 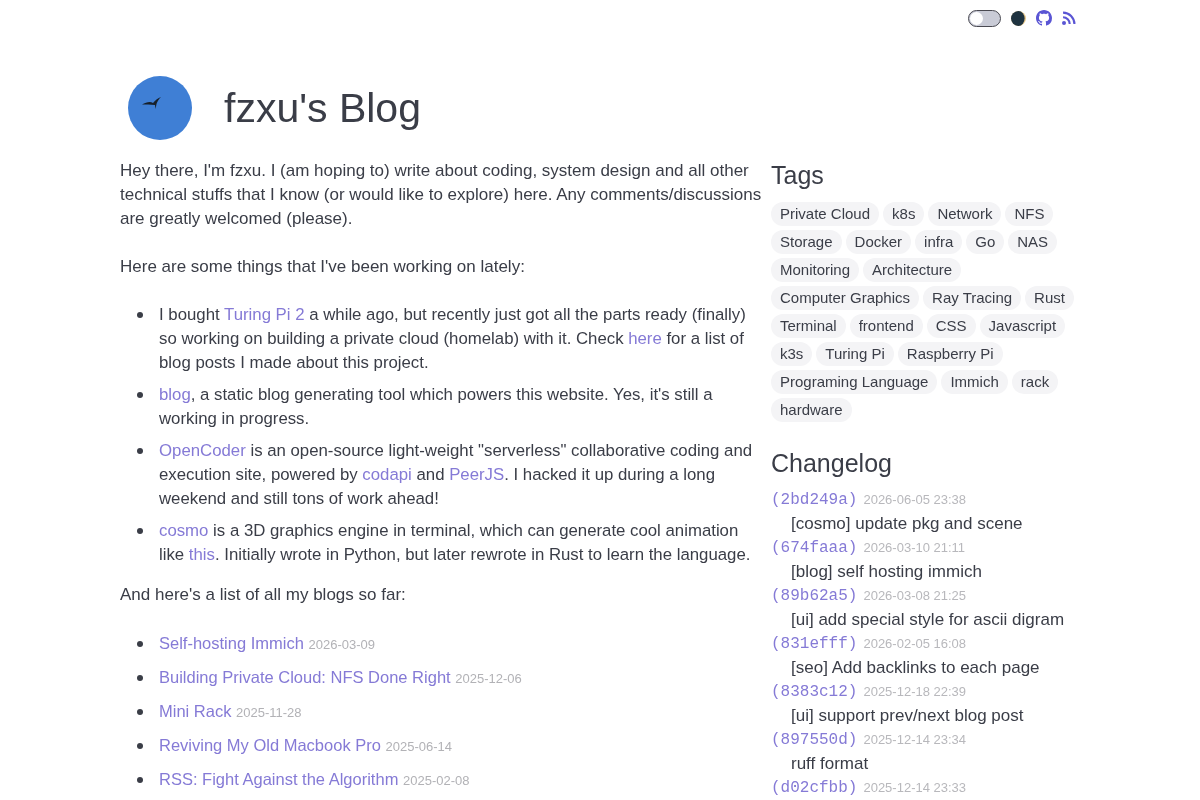 What do you see at coordinates (436, 780) in the screenshot?
I see `post-date: 2025-02-08` at bounding box center [436, 780].